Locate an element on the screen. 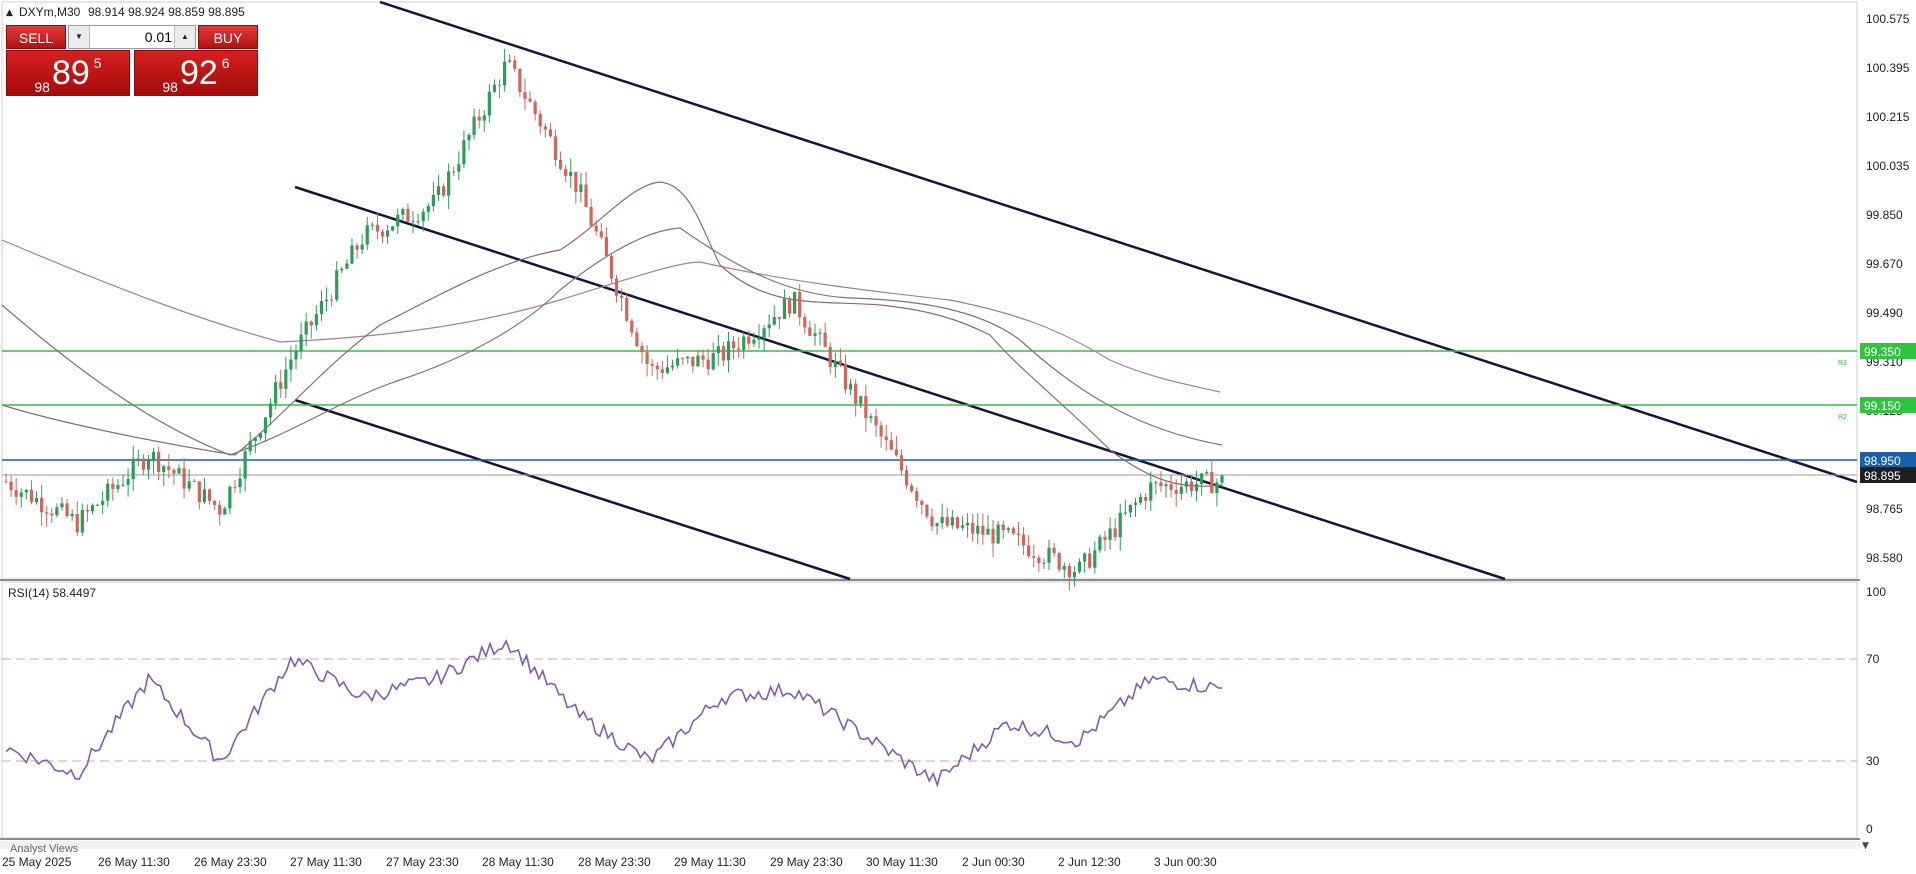  buy-price-box: 9892 6 is located at coordinates (196, 73).